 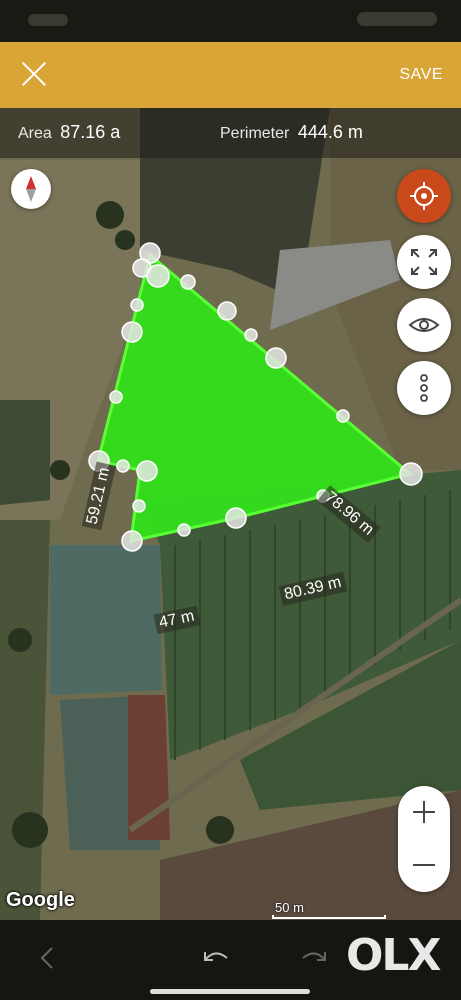 What do you see at coordinates (35, 133) in the screenshot?
I see `area-label: Area` at bounding box center [35, 133].